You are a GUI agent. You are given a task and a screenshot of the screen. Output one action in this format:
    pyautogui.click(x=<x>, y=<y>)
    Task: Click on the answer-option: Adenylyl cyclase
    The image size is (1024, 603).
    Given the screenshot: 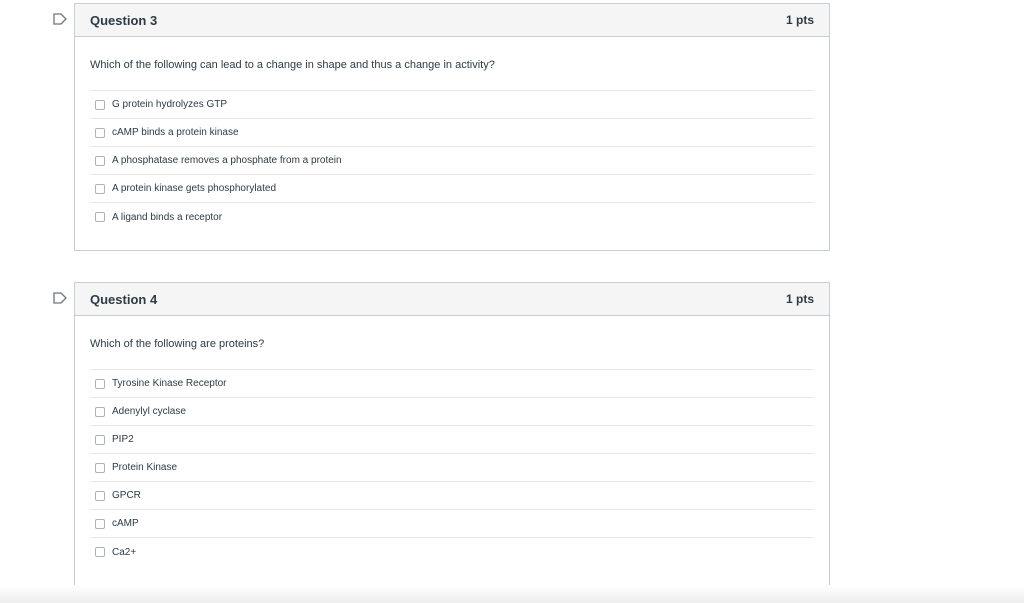 What is the action you would take?
    pyautogui.click(x=452, y=412)
    